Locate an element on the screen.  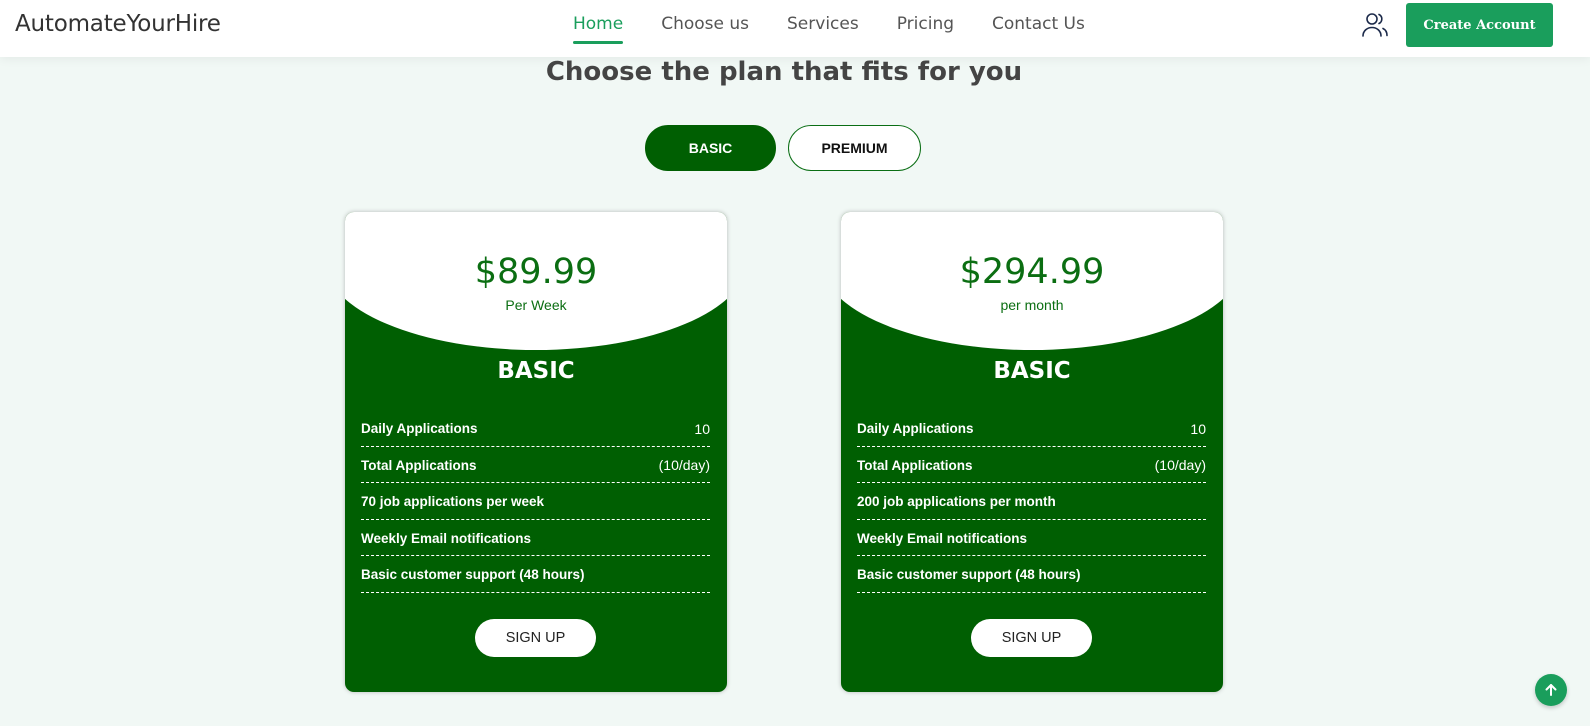
feature-label: 200 job applications per month is located at coordinates (956, 502).